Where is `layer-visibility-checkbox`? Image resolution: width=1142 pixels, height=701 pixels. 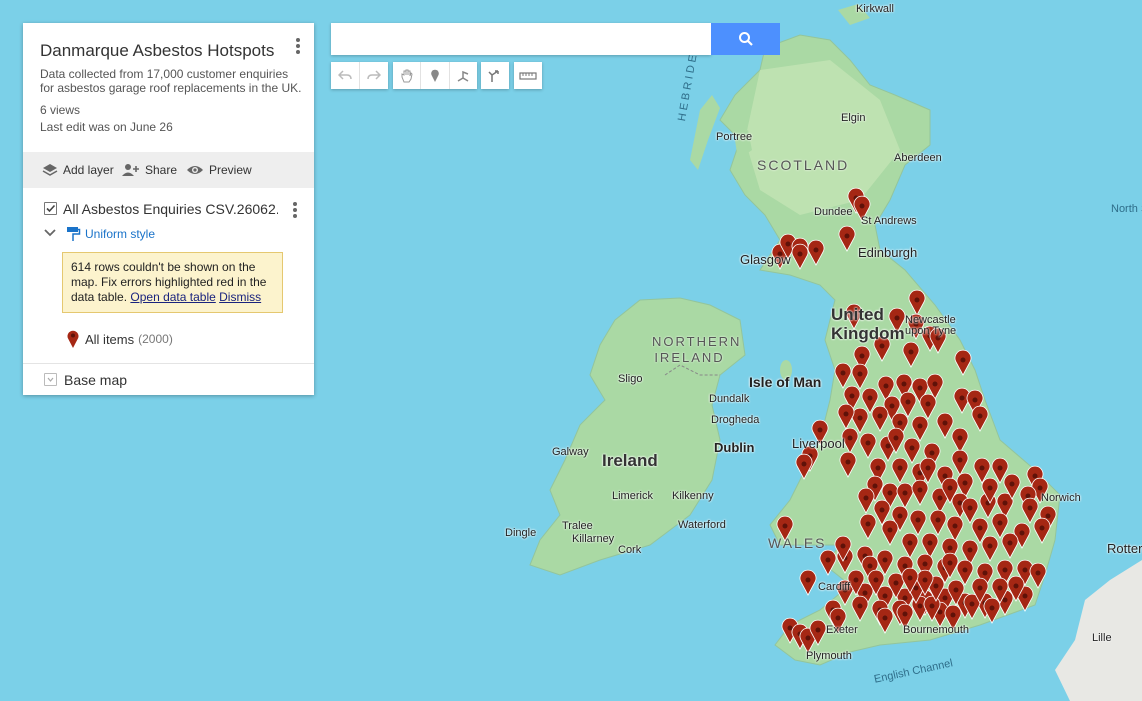 layer-visibility-checkbox is located at coordinates (50, 208).